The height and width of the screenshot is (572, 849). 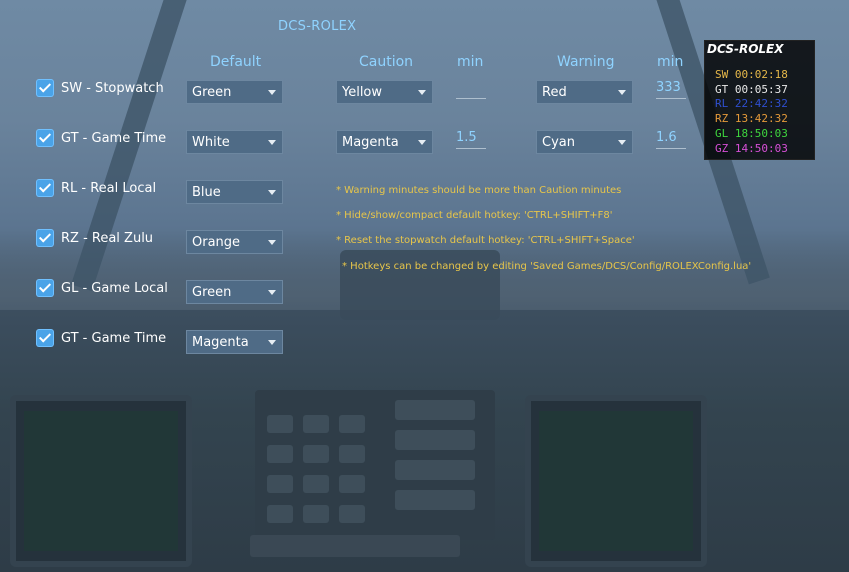 I want to click on header-caution: Caution, so click(x=386, y=62).